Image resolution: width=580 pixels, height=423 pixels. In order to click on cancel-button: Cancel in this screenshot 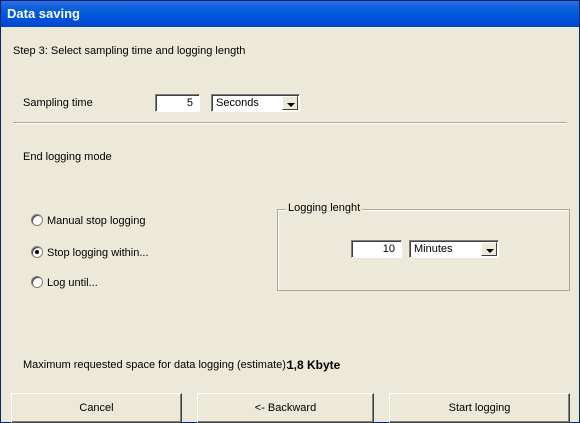, I will do `click(96, 408)`.